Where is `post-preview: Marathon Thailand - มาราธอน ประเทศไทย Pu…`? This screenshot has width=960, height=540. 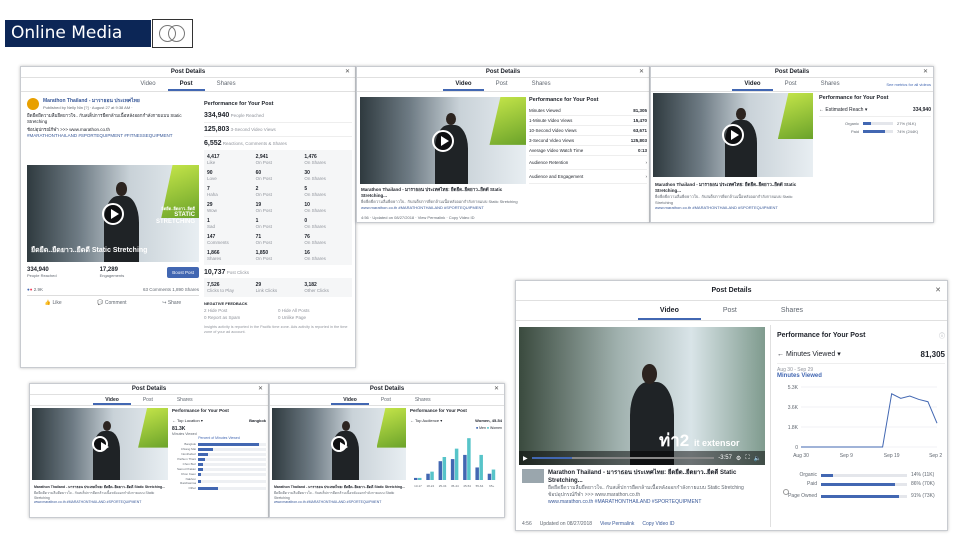
post-preview: Marathon Thailand - มาราธอน ประเทศไทย Pu… is located at coordinates (114, 232).